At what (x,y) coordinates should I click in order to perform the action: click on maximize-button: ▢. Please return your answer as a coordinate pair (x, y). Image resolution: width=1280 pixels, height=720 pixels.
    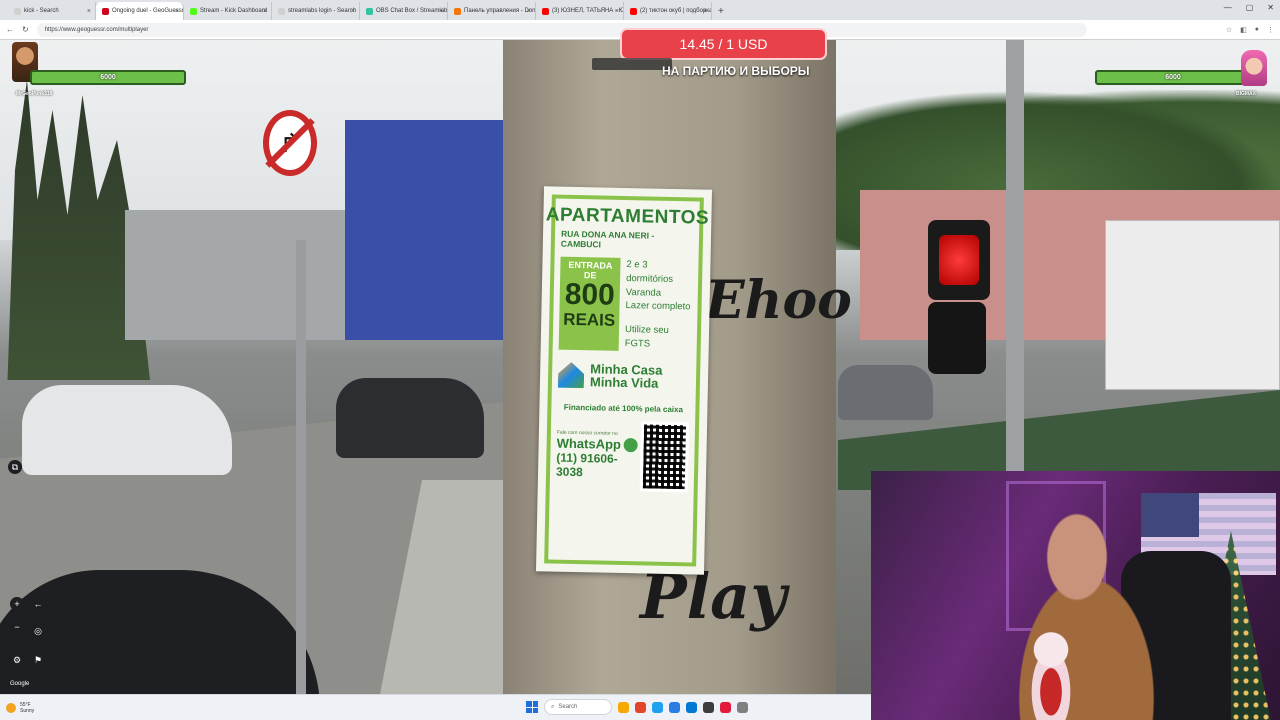
    Looking at the image, I should click on (1250, 7).